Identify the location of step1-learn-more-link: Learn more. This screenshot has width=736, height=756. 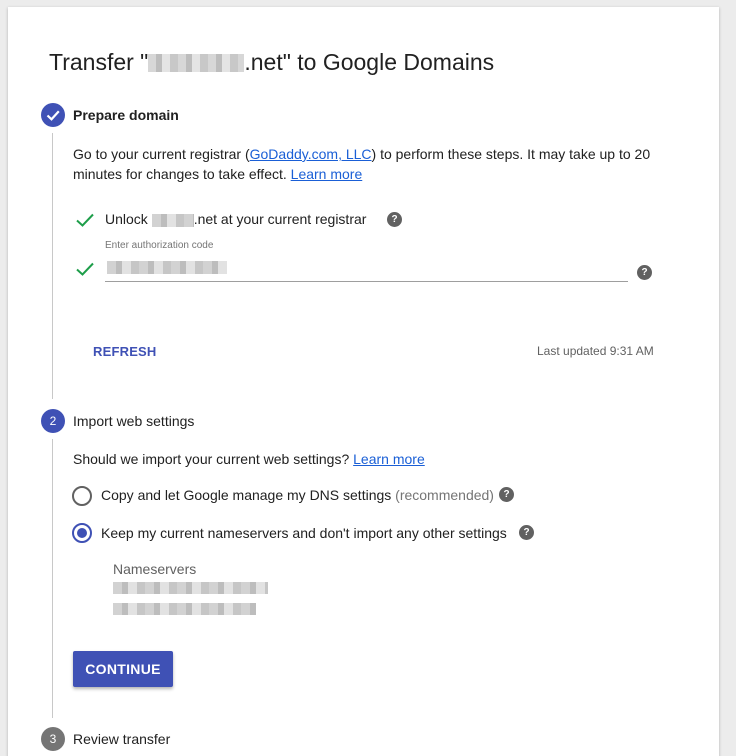
(327, 174).